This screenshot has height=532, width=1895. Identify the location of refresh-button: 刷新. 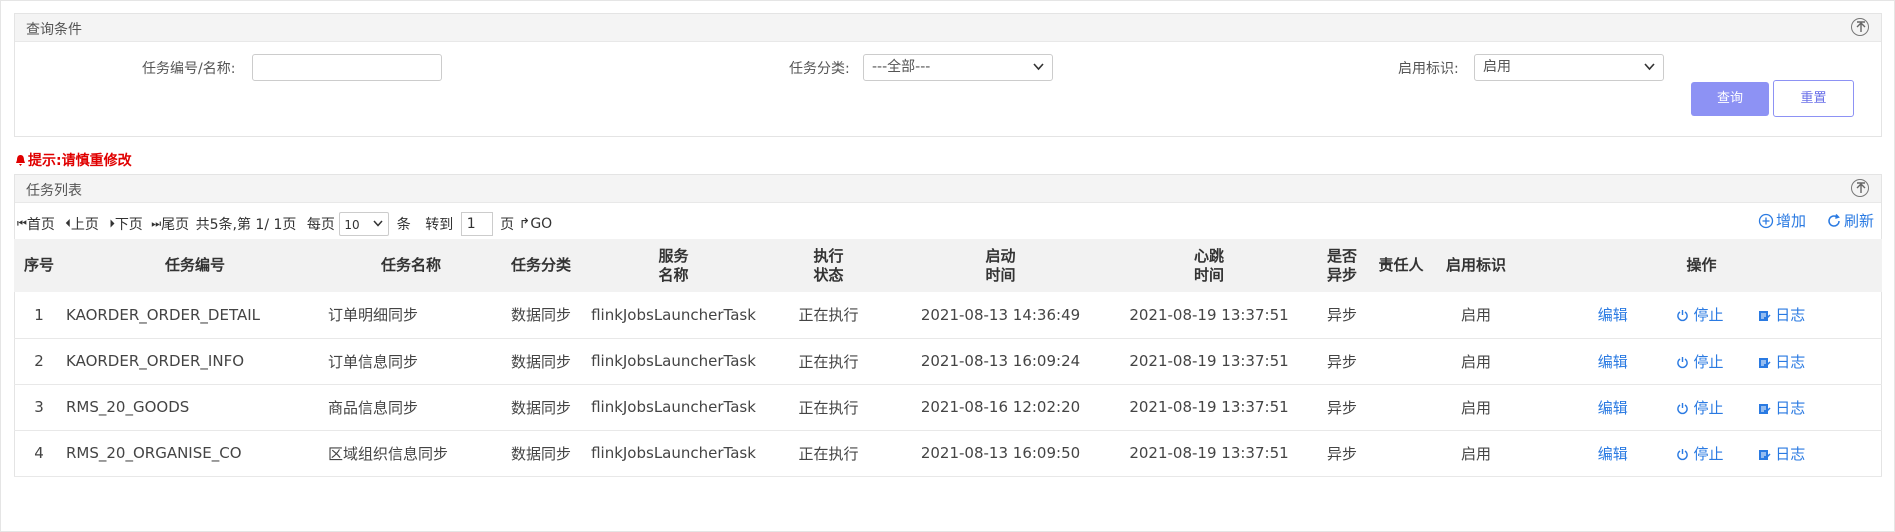
(1850, 220).